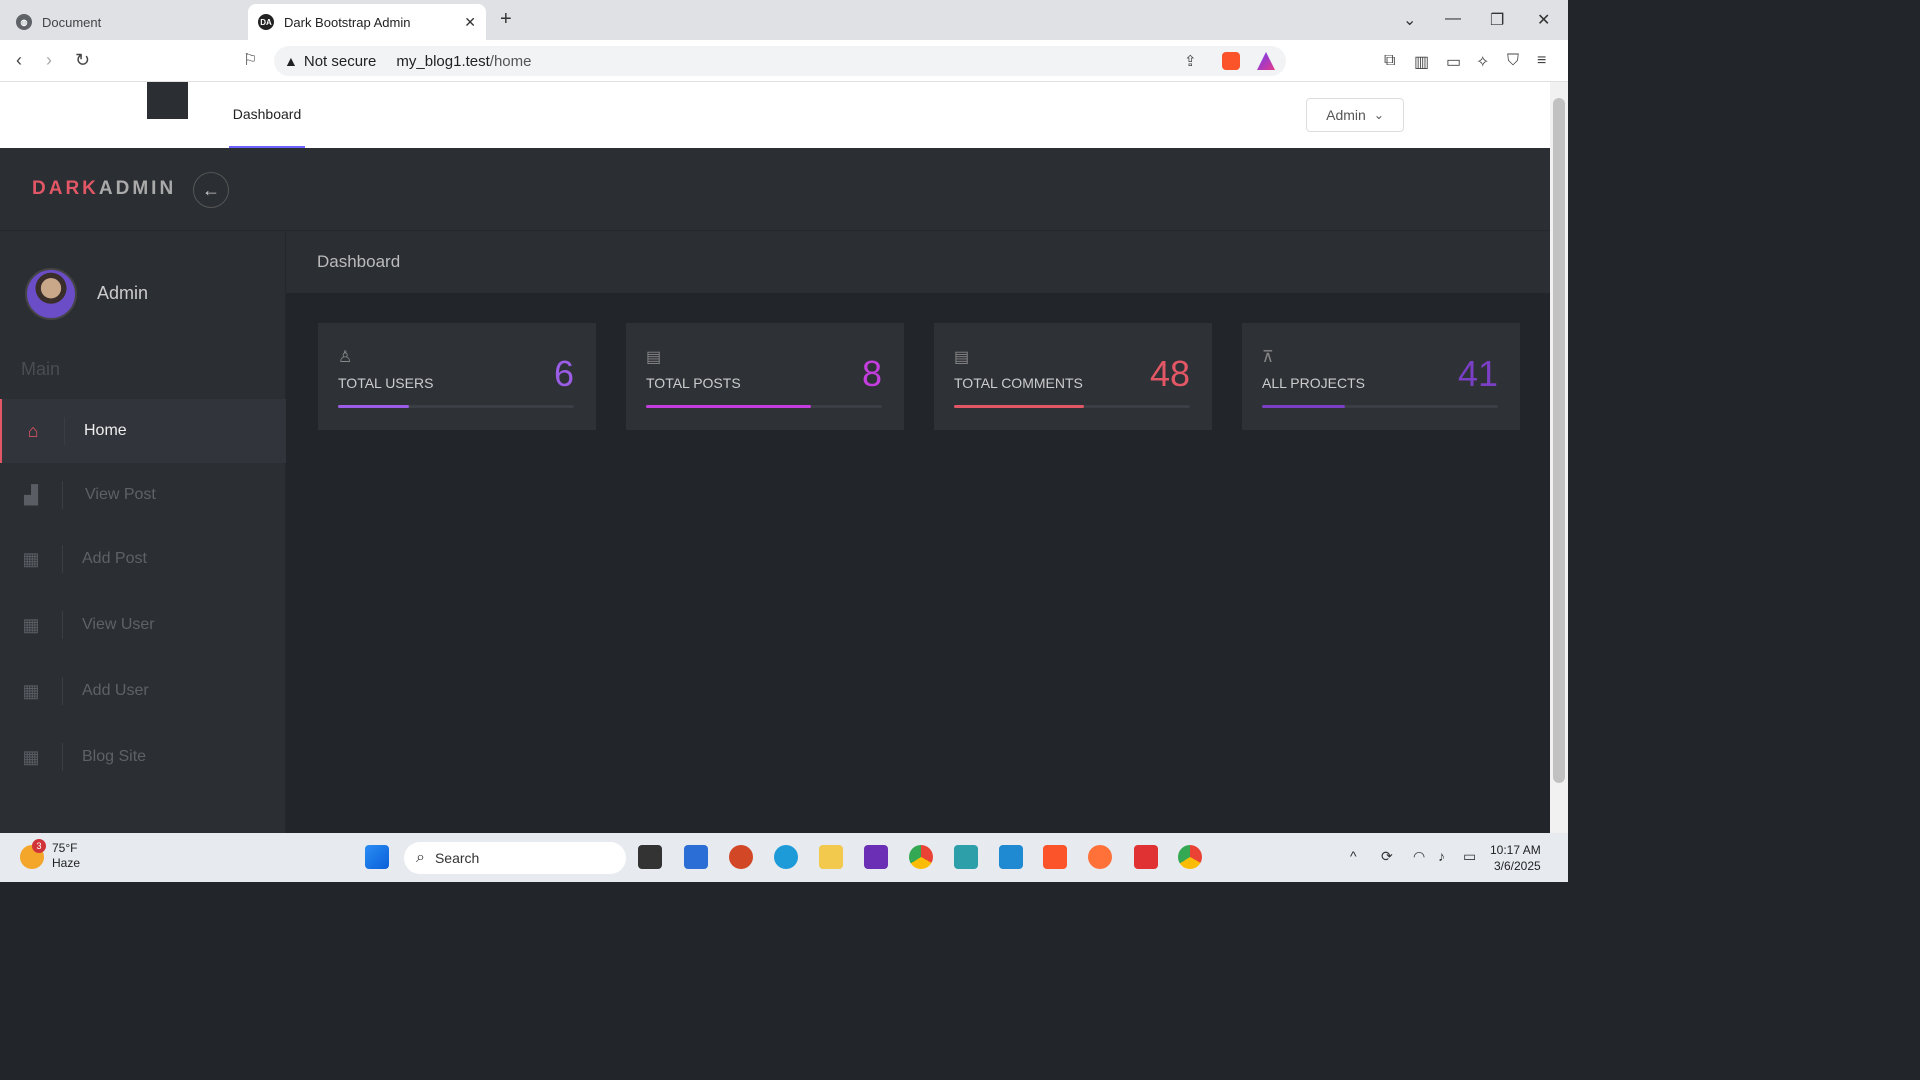  I want to click on url-text: my_blog1.test/home, so click(463, 61).